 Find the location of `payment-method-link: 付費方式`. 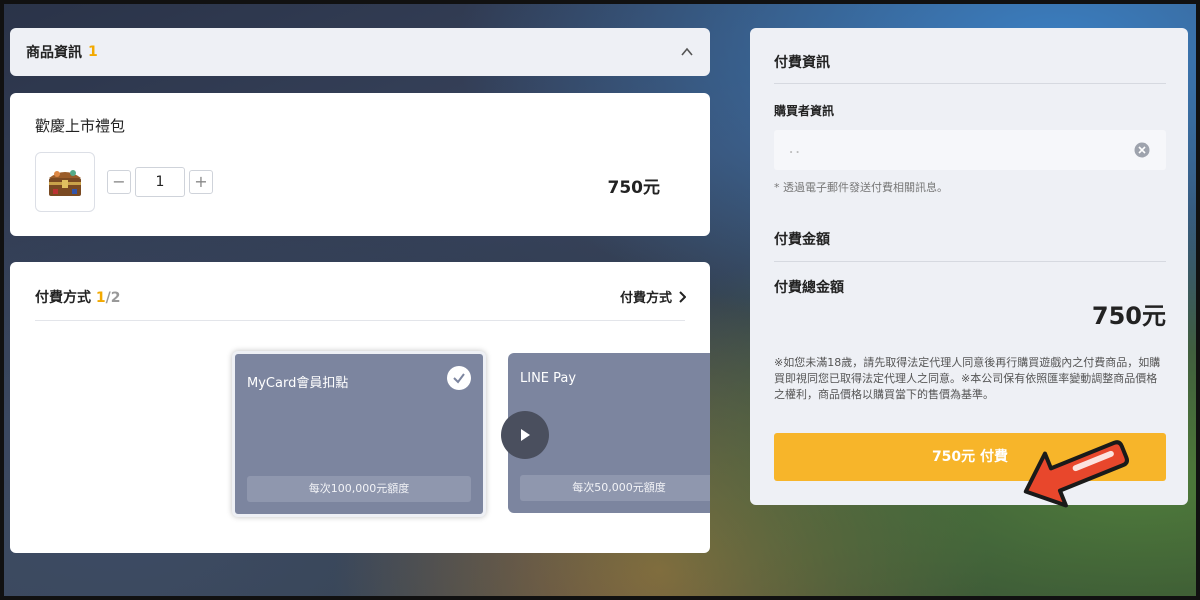

payment-method-link: 付費方式 is located at coordinates (653, 296).